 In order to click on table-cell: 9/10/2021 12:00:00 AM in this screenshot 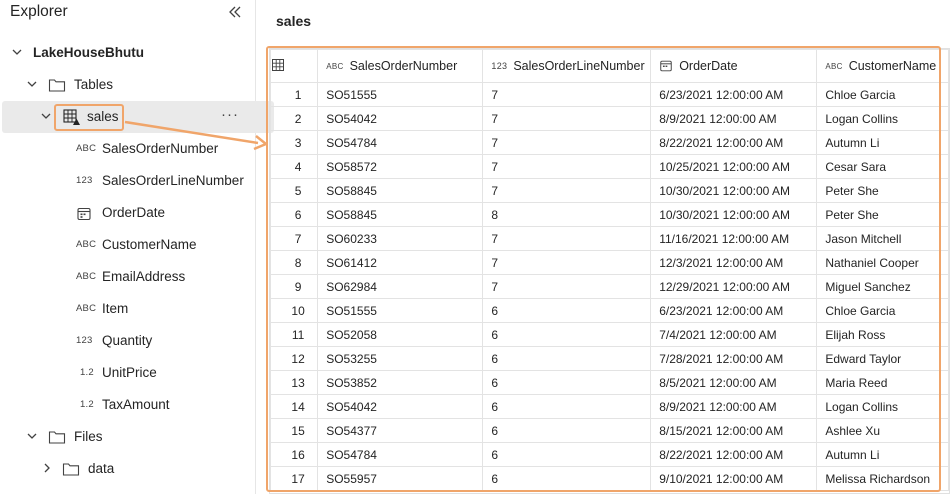, I will do `click(734, 478)`.